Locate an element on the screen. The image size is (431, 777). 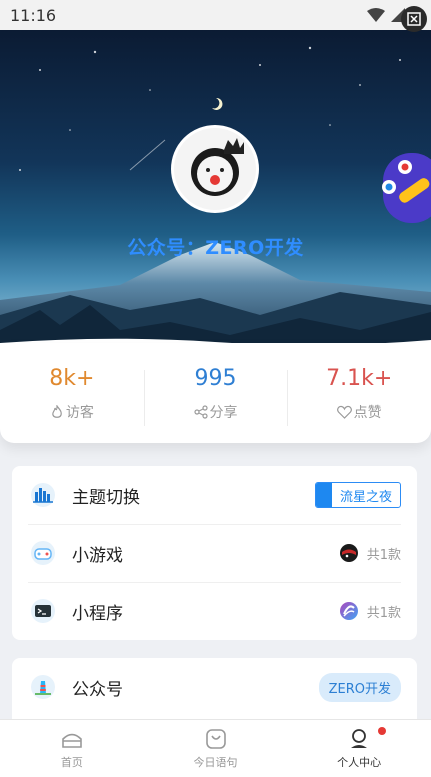
tab-label: 首页 is located at coordinates (71, 762).